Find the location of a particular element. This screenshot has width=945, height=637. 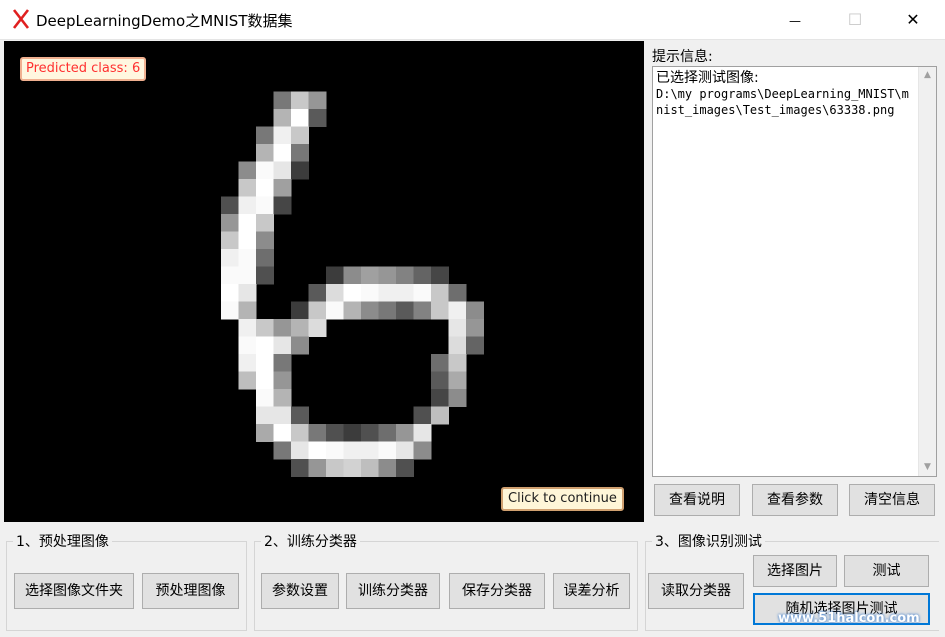

close-button: ✕ is located at coordinates (913, 19).